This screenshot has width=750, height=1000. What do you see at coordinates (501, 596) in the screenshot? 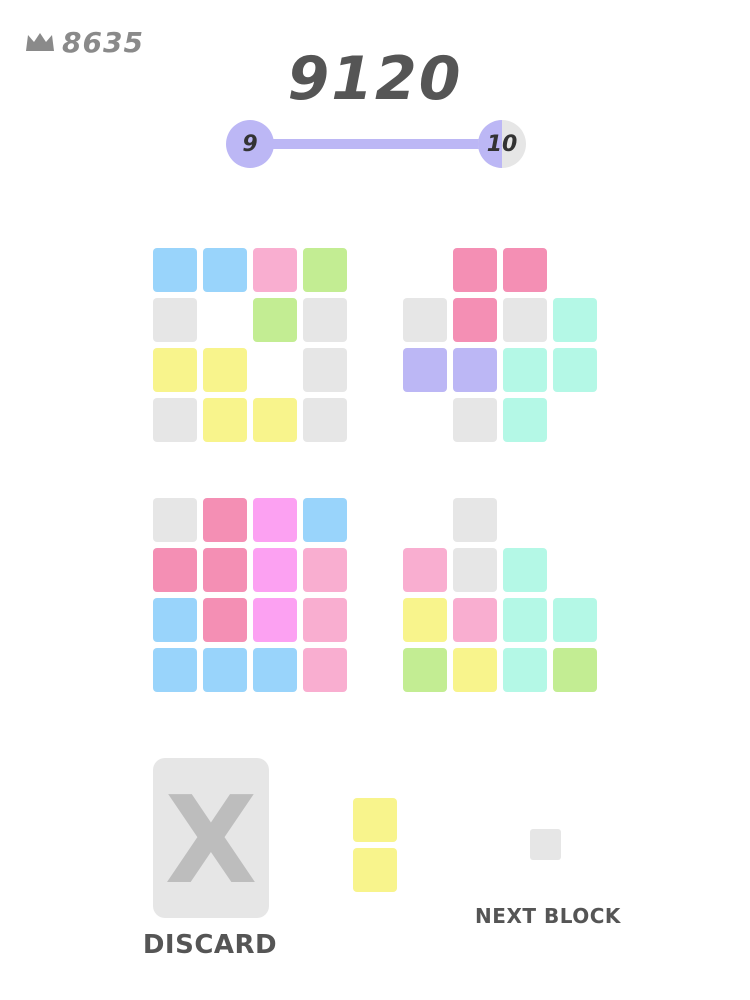
I see `board-bottom-right` at bounding box center [501, 596].